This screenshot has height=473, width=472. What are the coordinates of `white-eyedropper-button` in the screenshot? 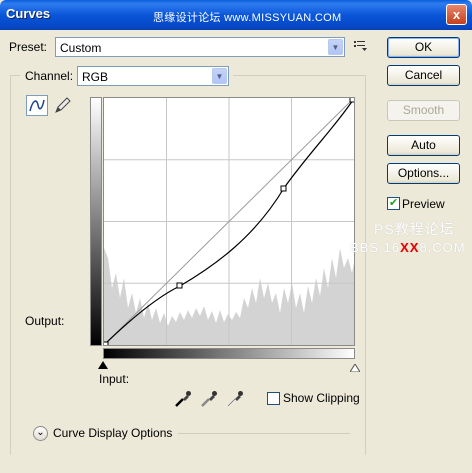 It's located at (235, 399).